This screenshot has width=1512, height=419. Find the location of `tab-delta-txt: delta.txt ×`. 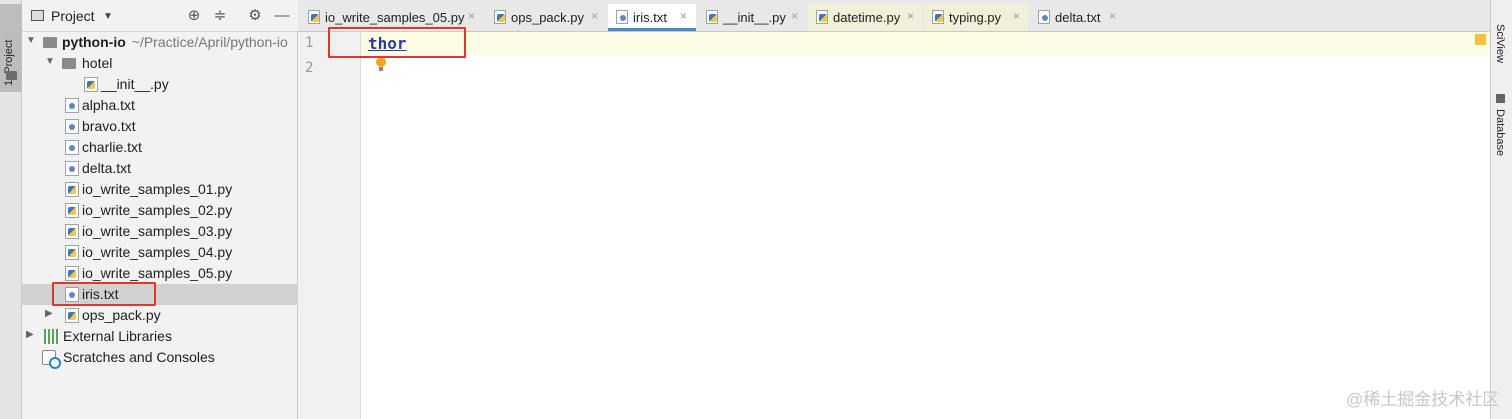

tab-delta-txt: delta.txt × is located at coordinates (1077, 17).